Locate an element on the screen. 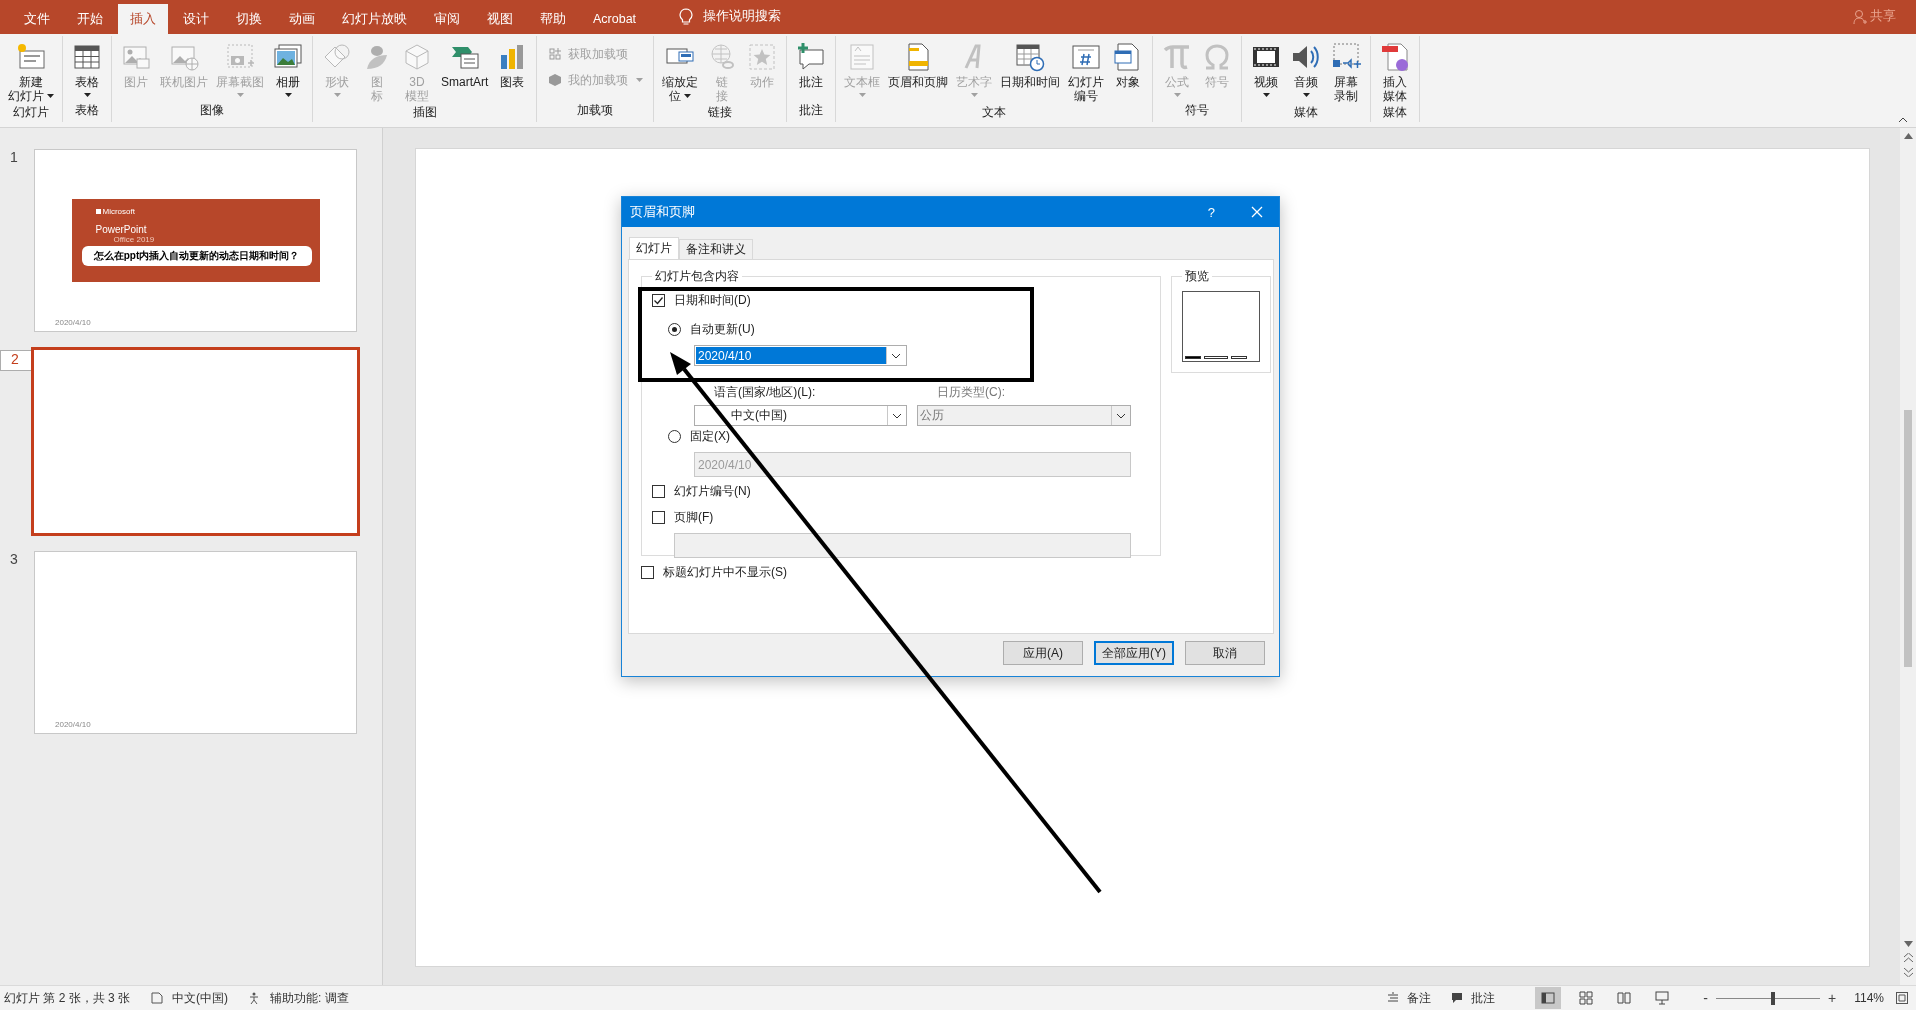  ribbon-tab: 开始 is located at coordinates (90, 19).